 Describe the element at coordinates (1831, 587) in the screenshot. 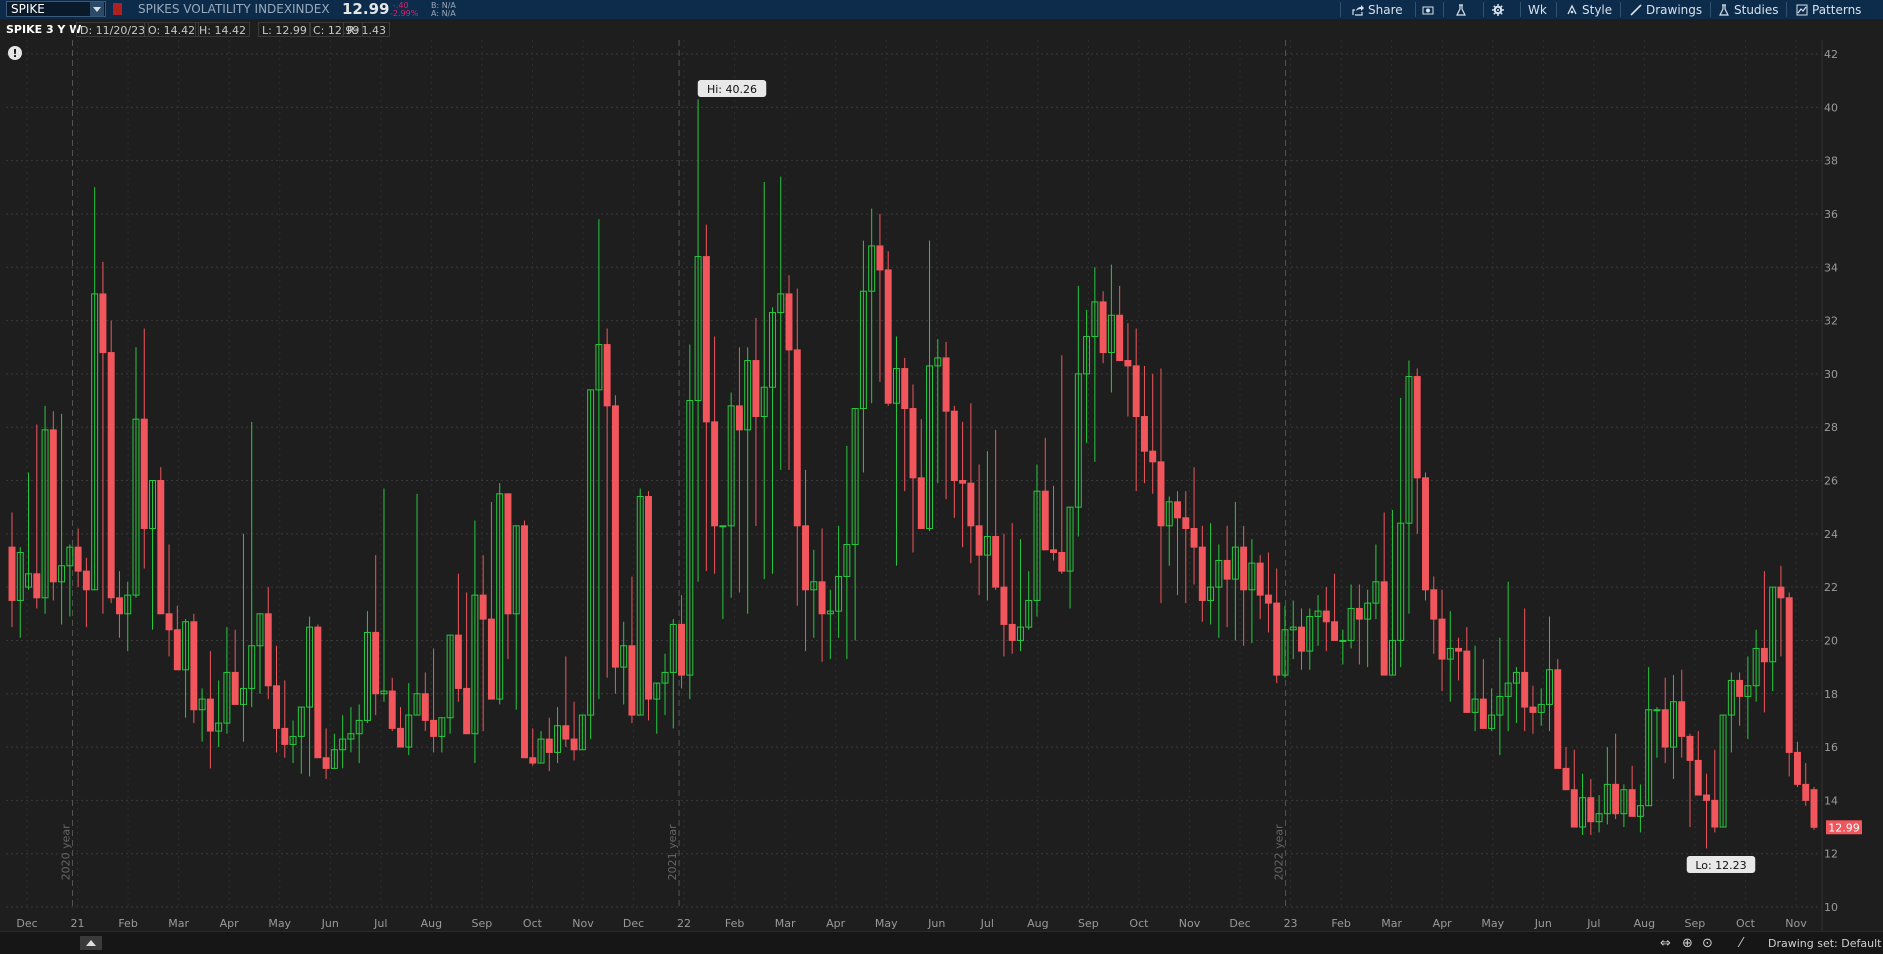

I see `y-tick-label: 22` at that location.